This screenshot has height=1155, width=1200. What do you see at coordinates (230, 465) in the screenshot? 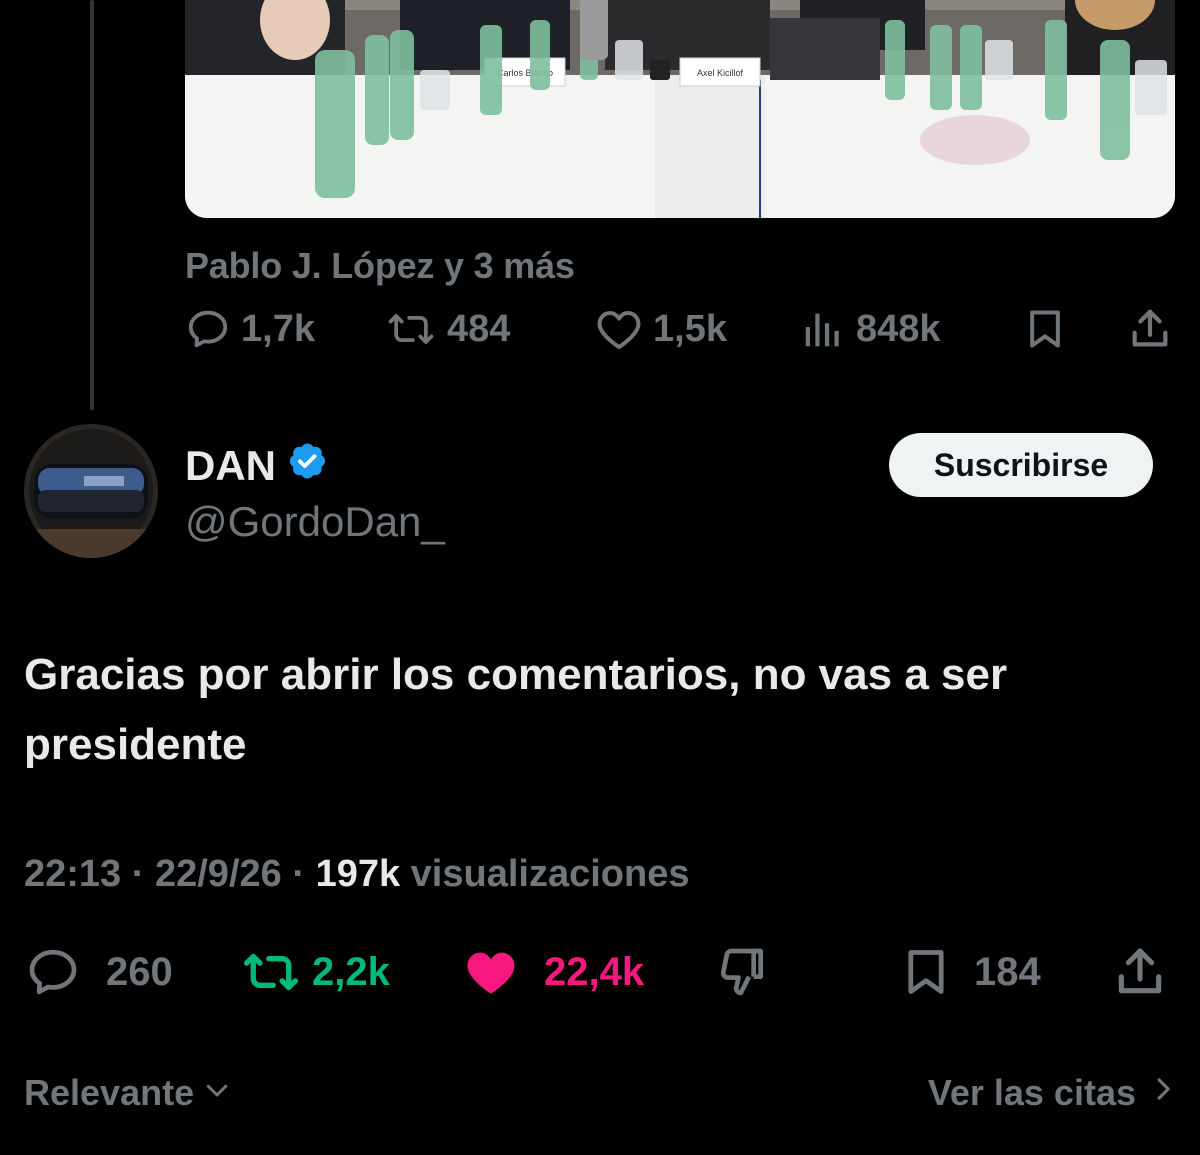
I see `author-name: DAN` at bounding box center [230, 465].